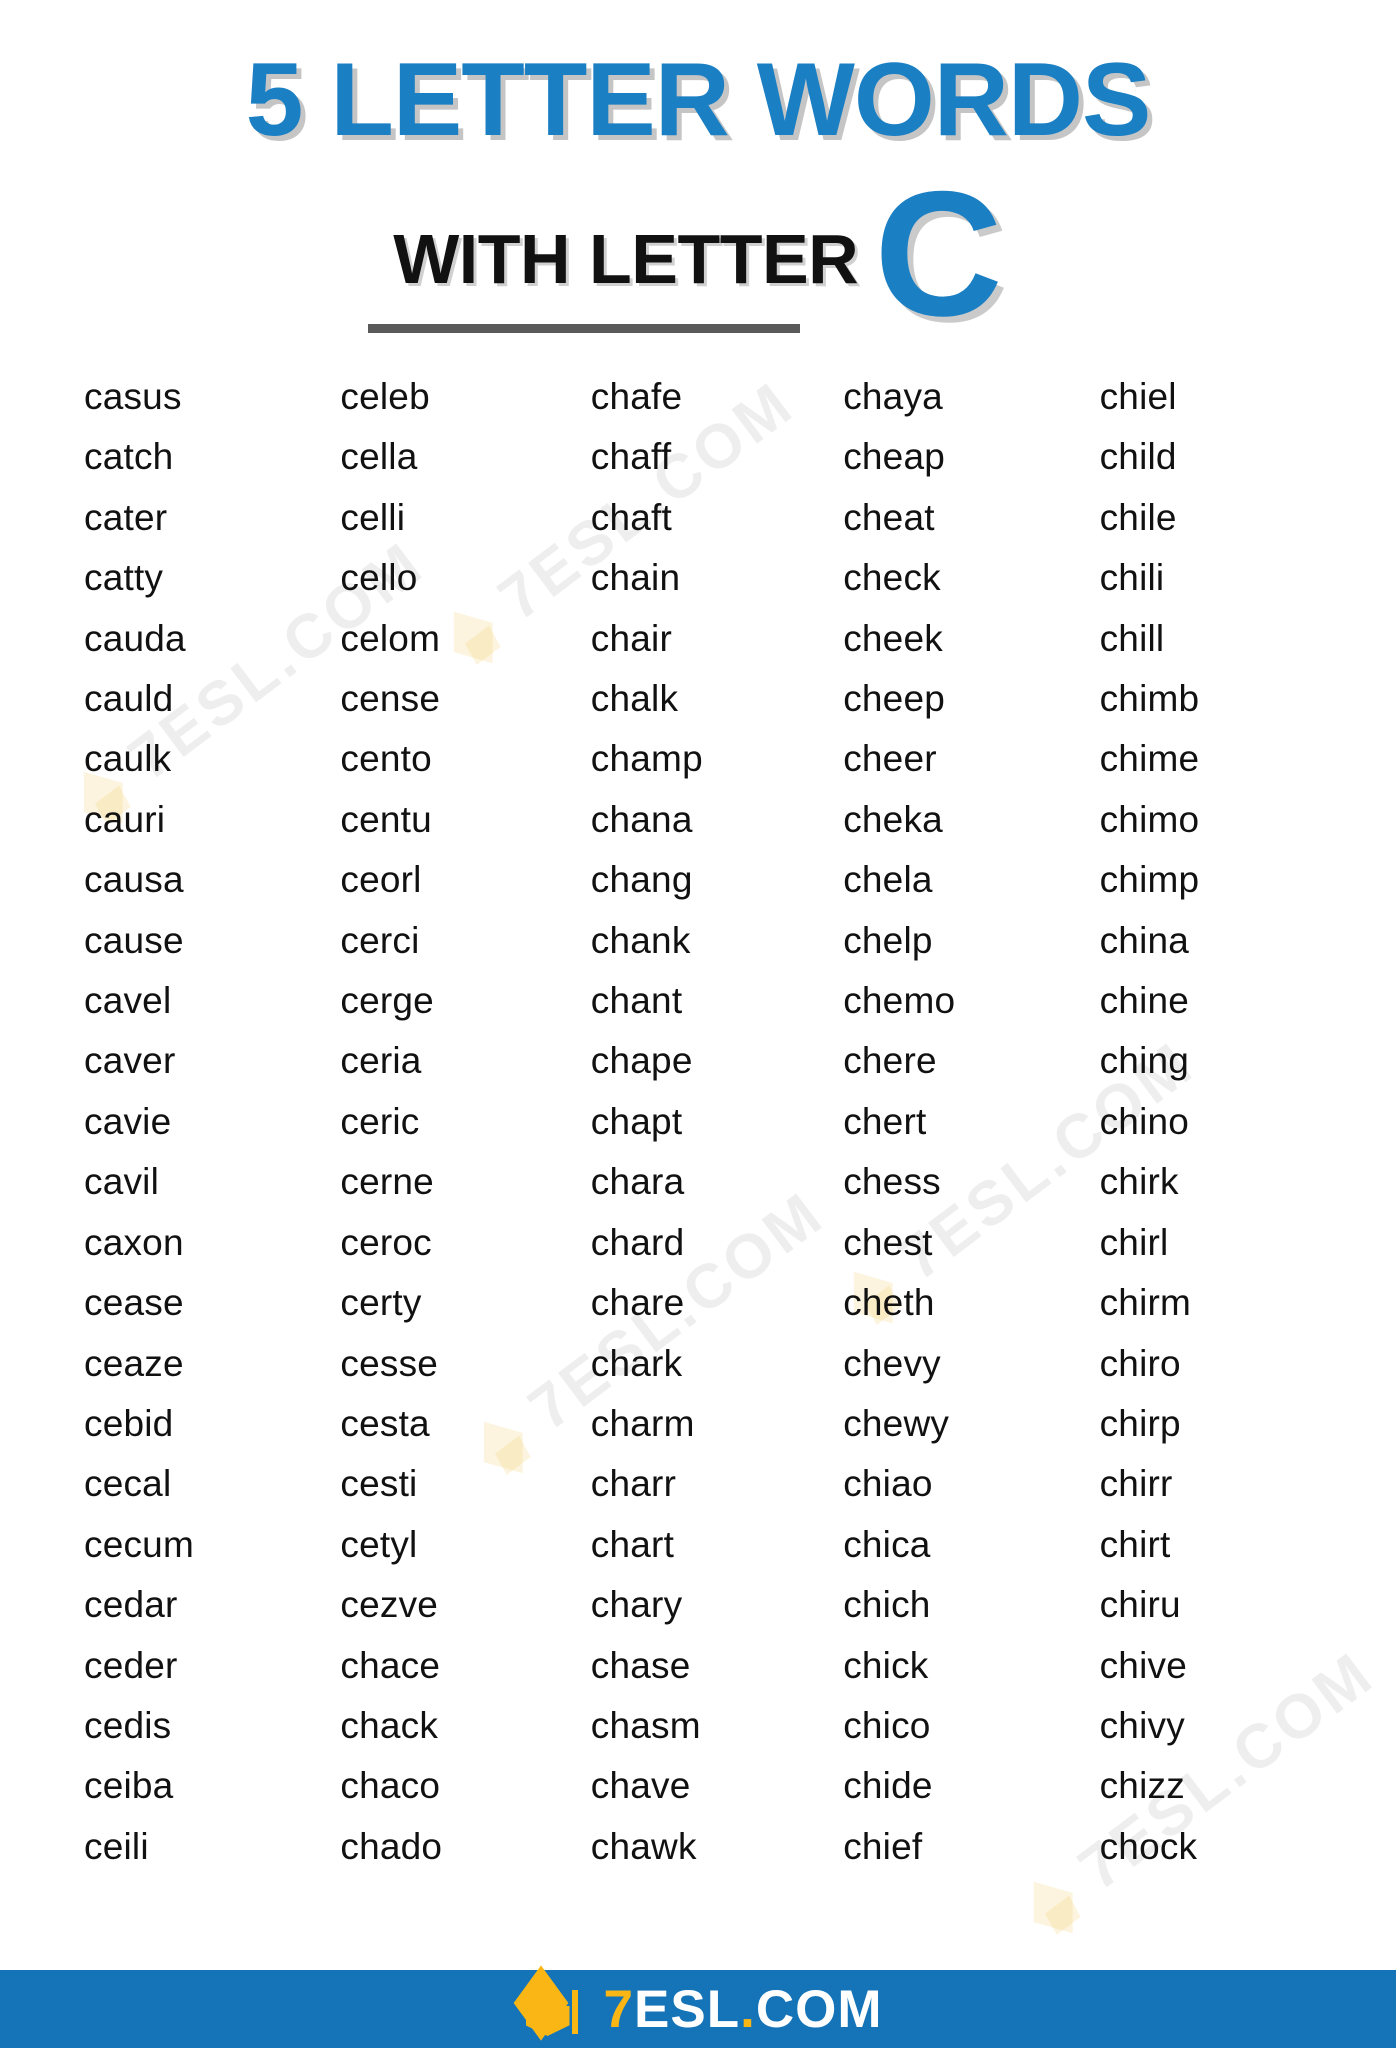  I want to click on featured-letter: C, so click(938, 254).